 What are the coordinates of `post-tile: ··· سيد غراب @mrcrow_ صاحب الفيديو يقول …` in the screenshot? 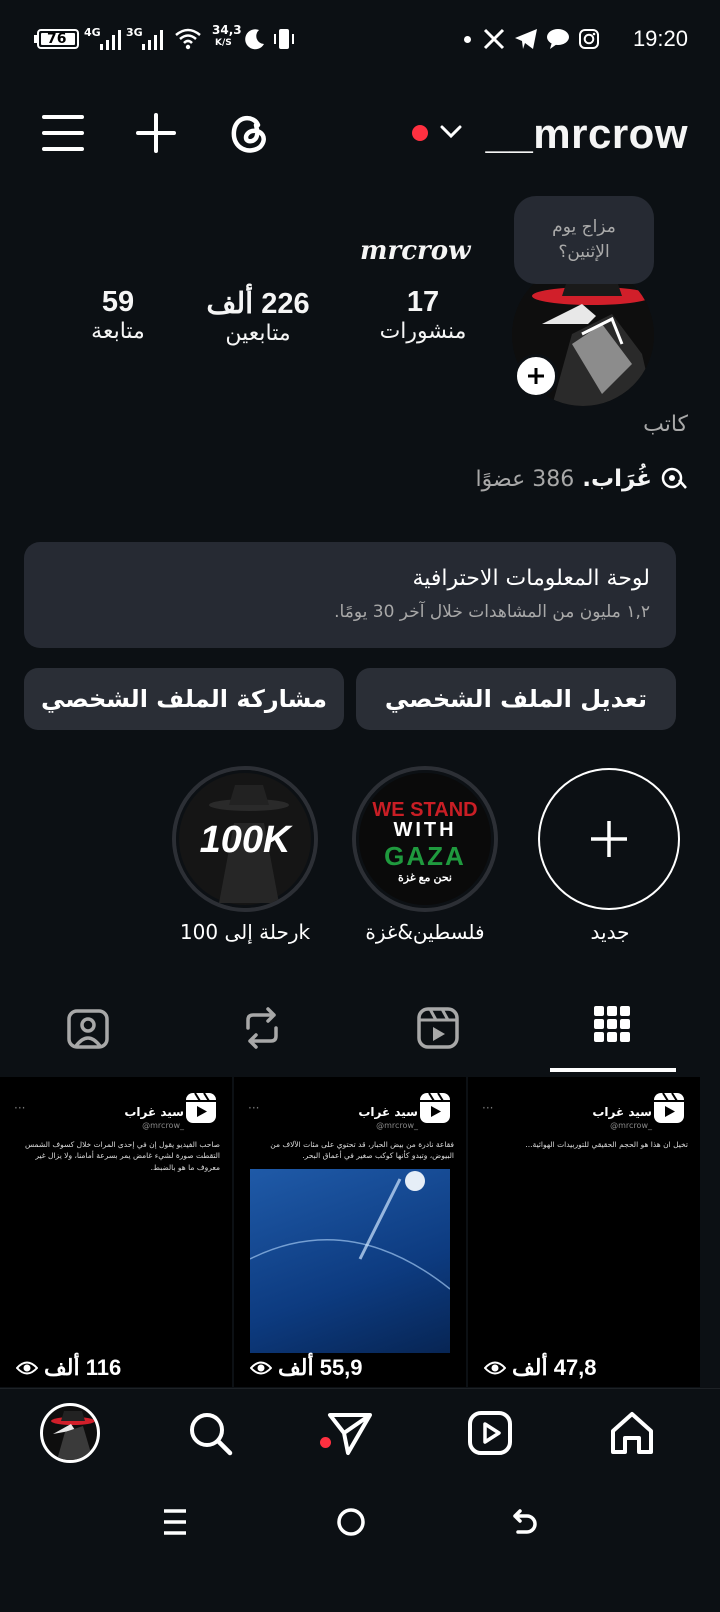 It's located at (116, 1232).